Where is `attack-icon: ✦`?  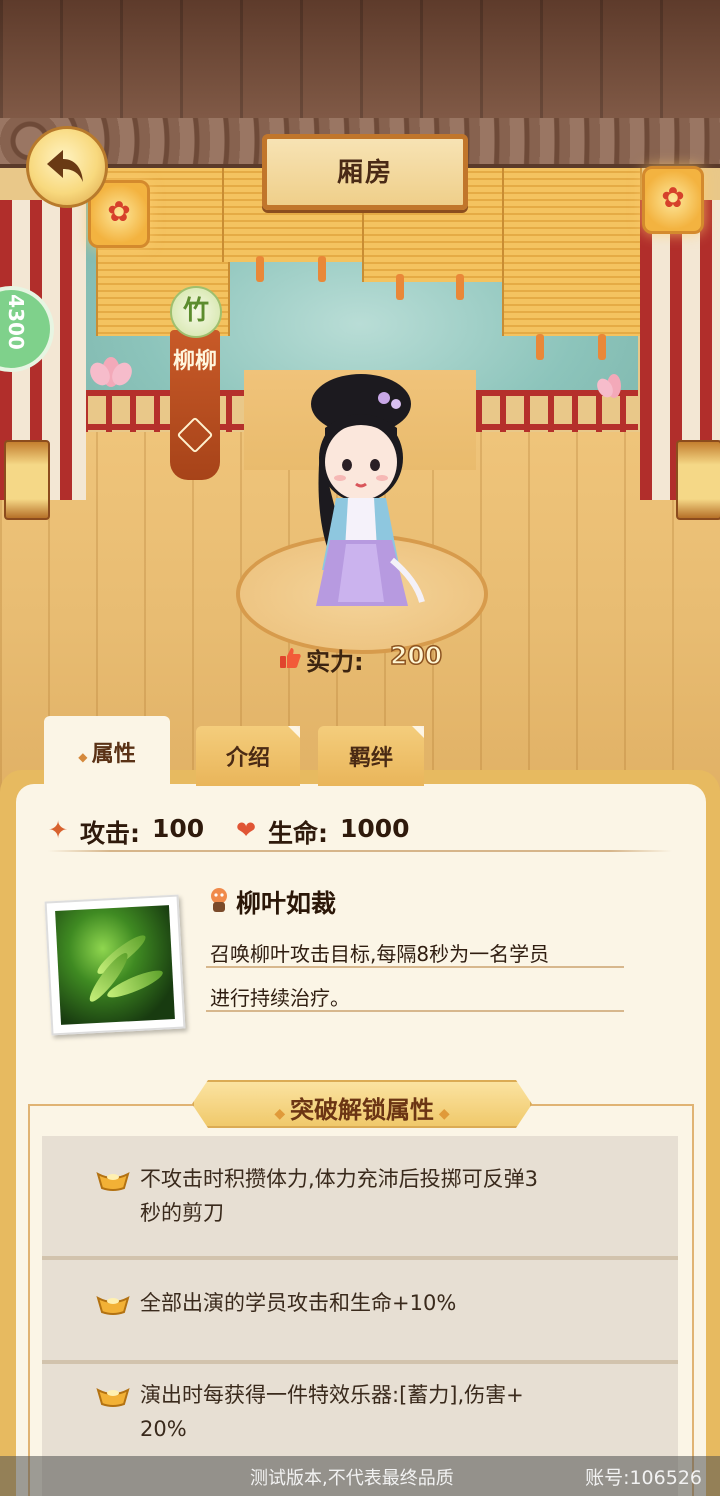 attack-icon: ✦ is located at coordinates (58, 830).